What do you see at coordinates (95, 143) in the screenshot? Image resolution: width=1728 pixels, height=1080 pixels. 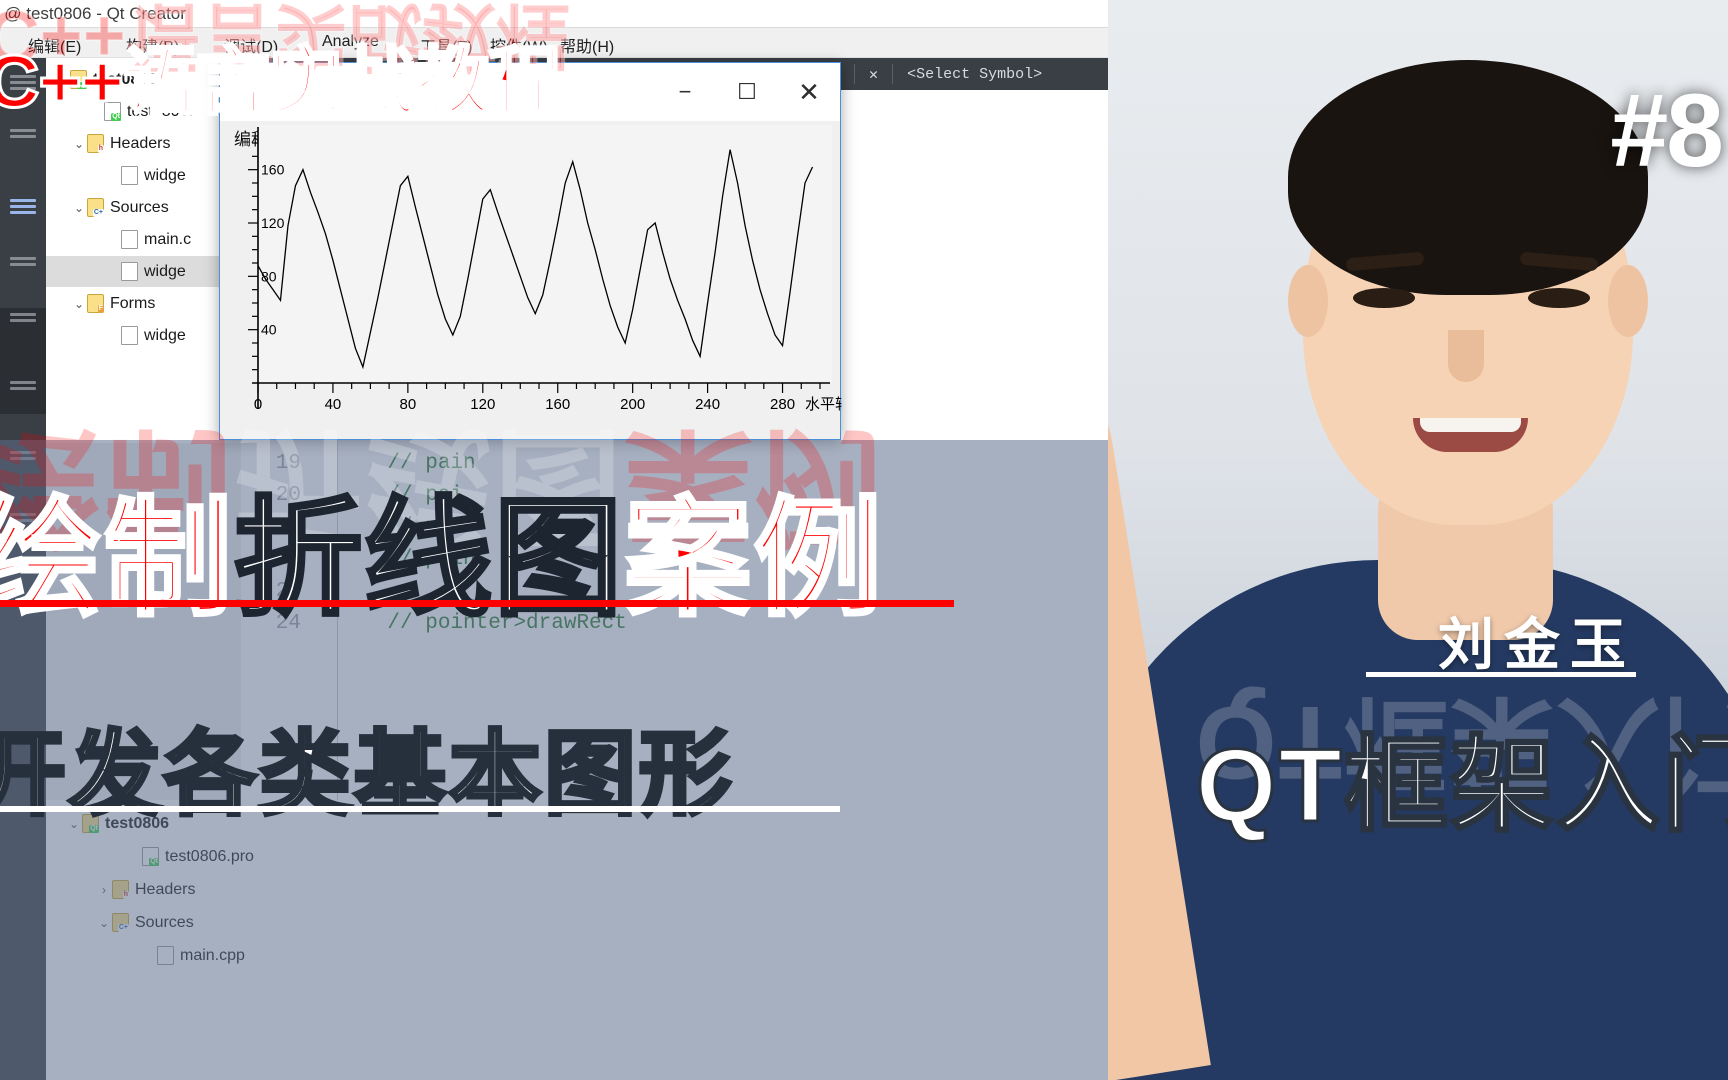 I see `headers-folder-icon: h` at bounding box center [95, 143].